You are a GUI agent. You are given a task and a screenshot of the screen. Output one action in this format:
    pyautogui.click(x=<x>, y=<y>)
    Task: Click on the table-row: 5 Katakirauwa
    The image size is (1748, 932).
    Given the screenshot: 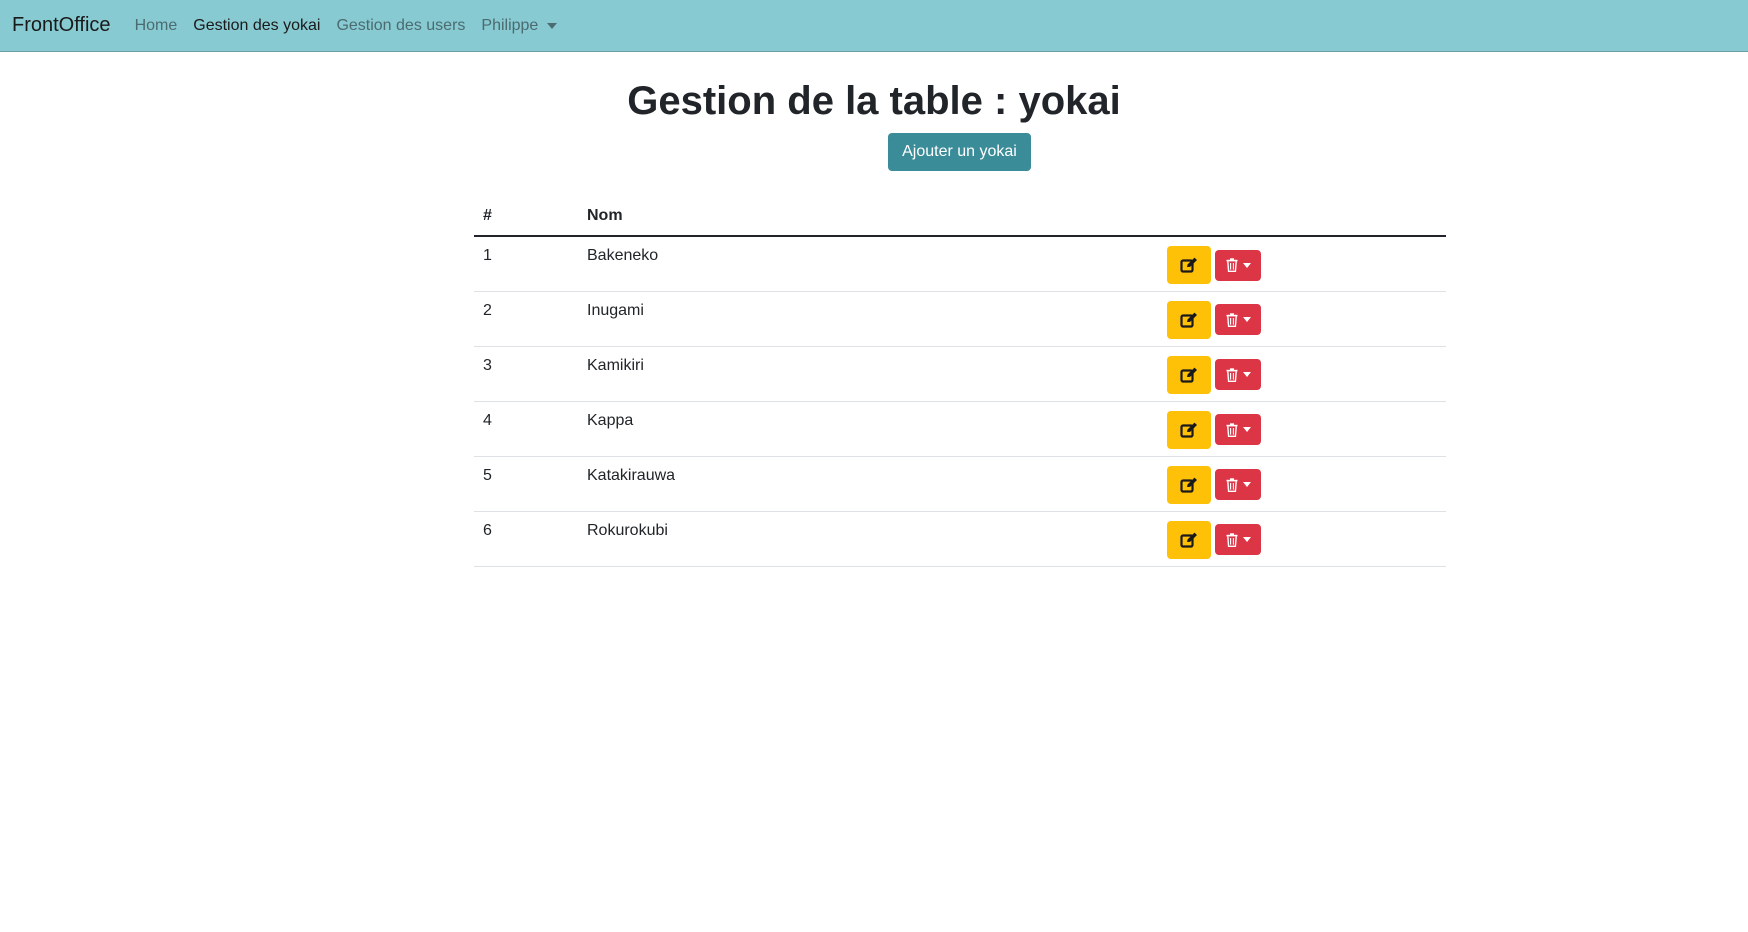 What is the action you would take?
    pyautogui.click(x=960, y=484)
    